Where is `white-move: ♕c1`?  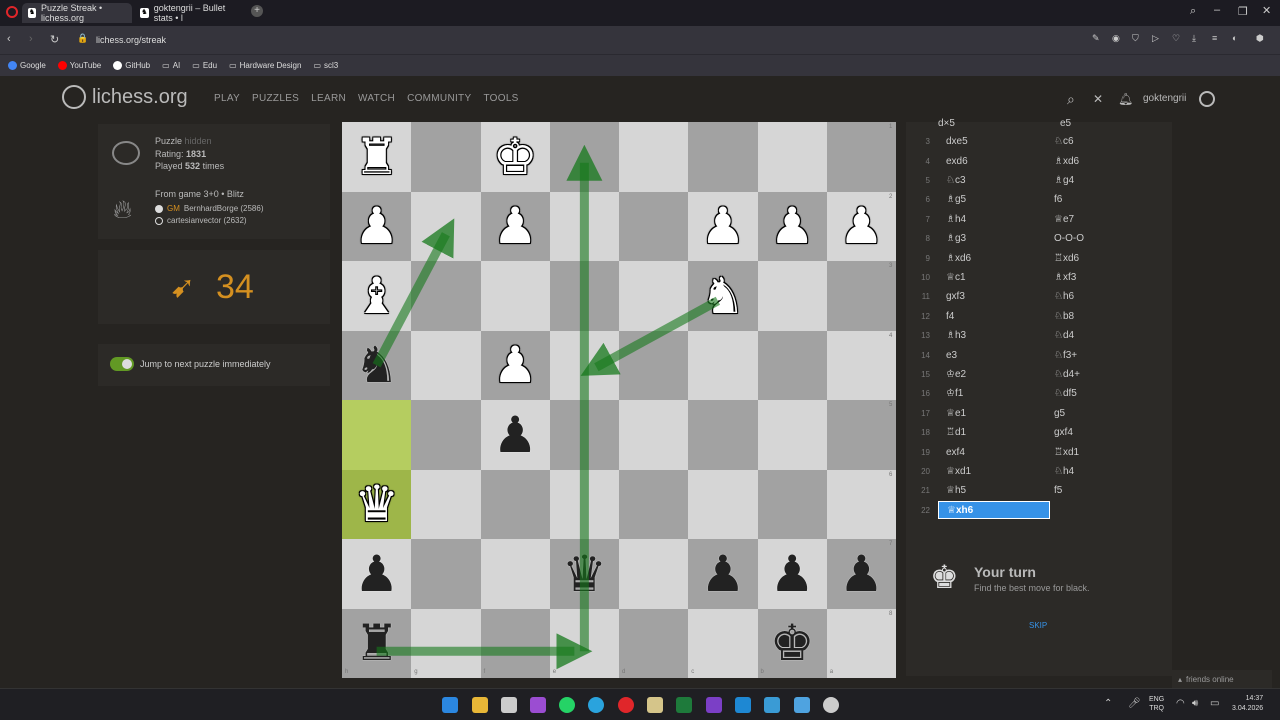
white-move: ♕c1 is located at coordinates (994, 277).